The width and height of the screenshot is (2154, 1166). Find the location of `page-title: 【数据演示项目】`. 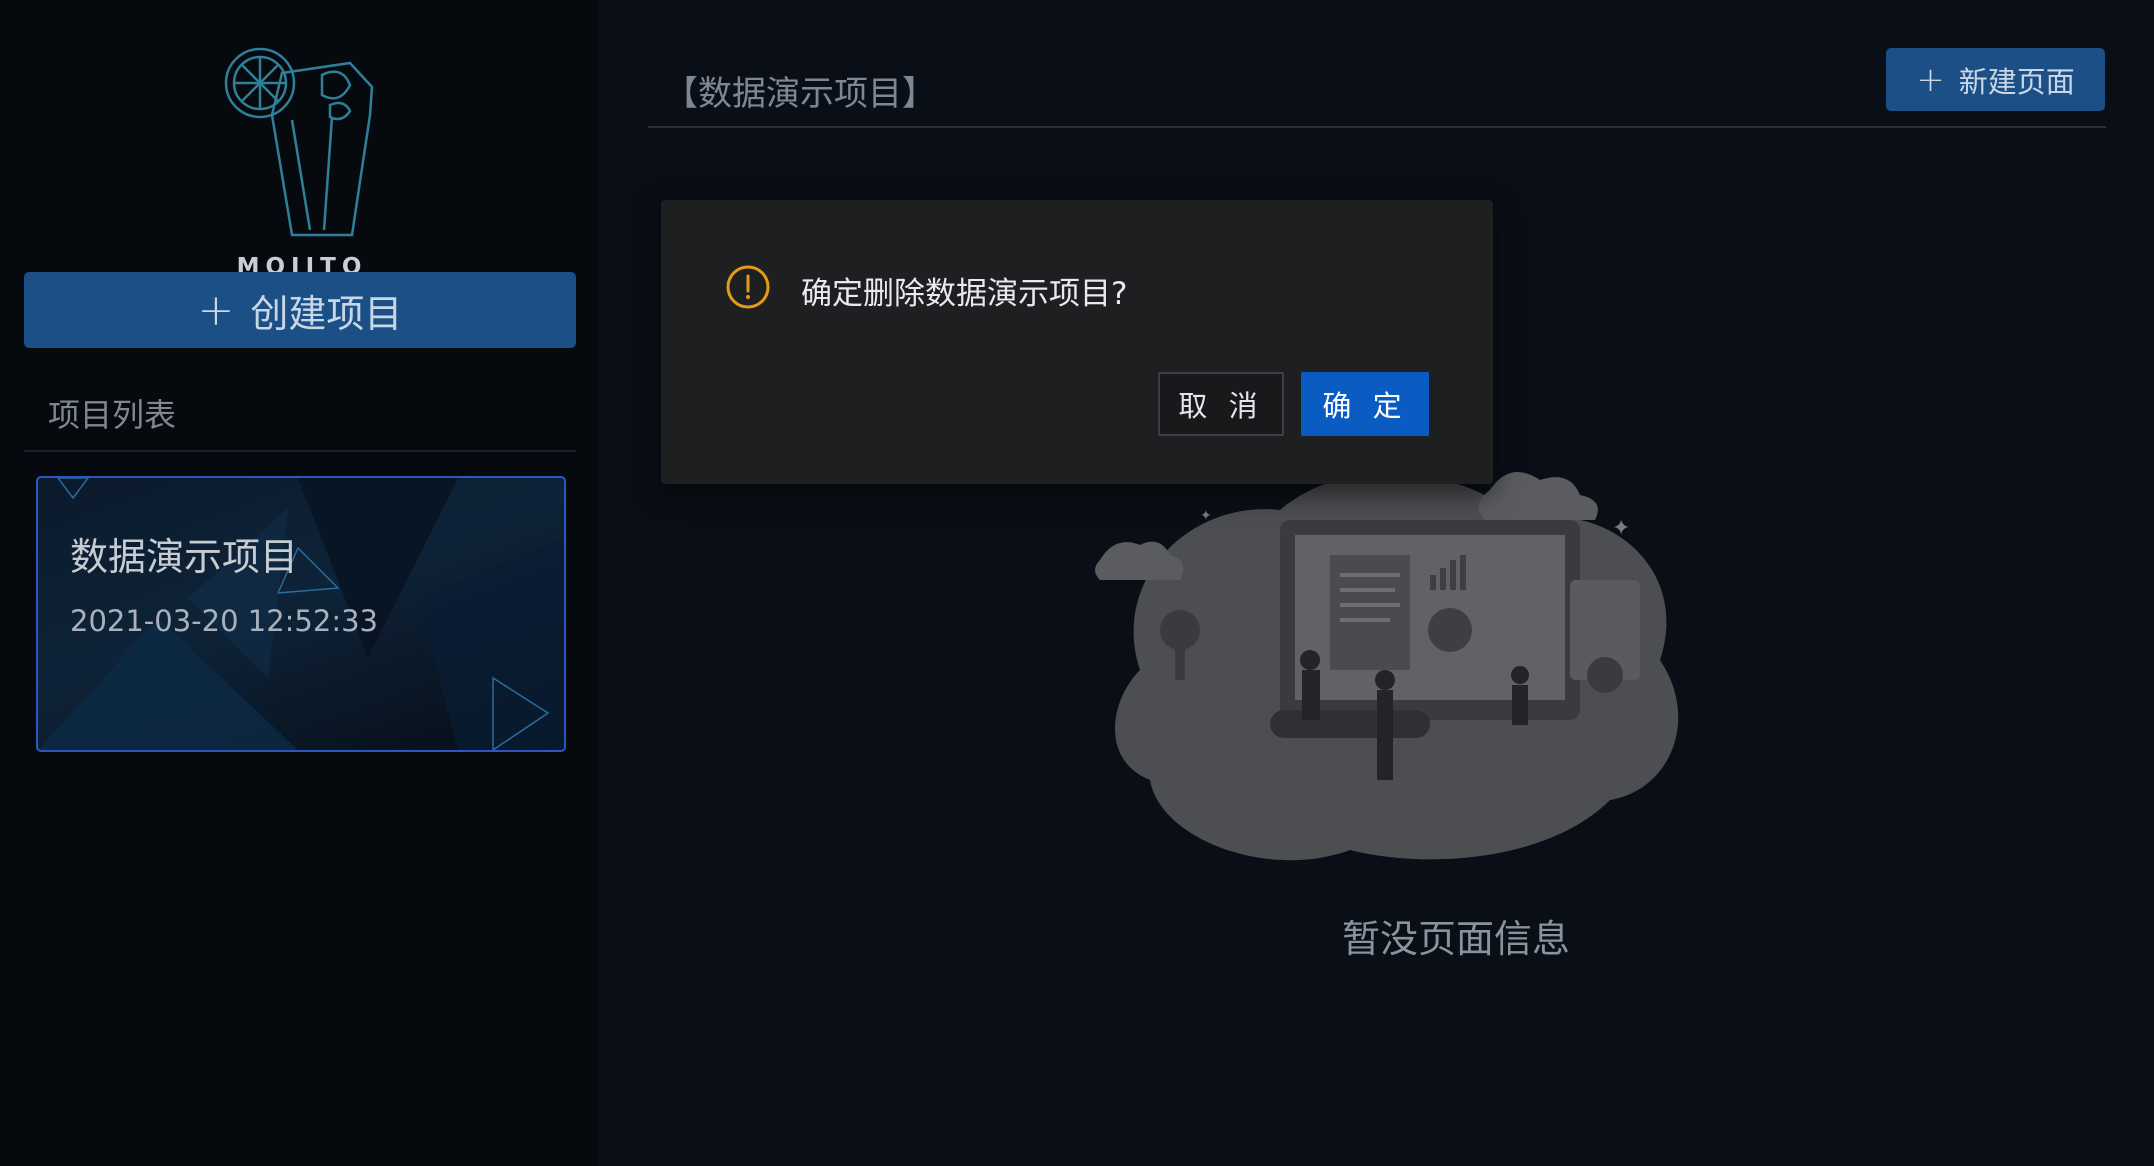

page-title: 【数据演示项目】 is located at coordinates (800, 94).